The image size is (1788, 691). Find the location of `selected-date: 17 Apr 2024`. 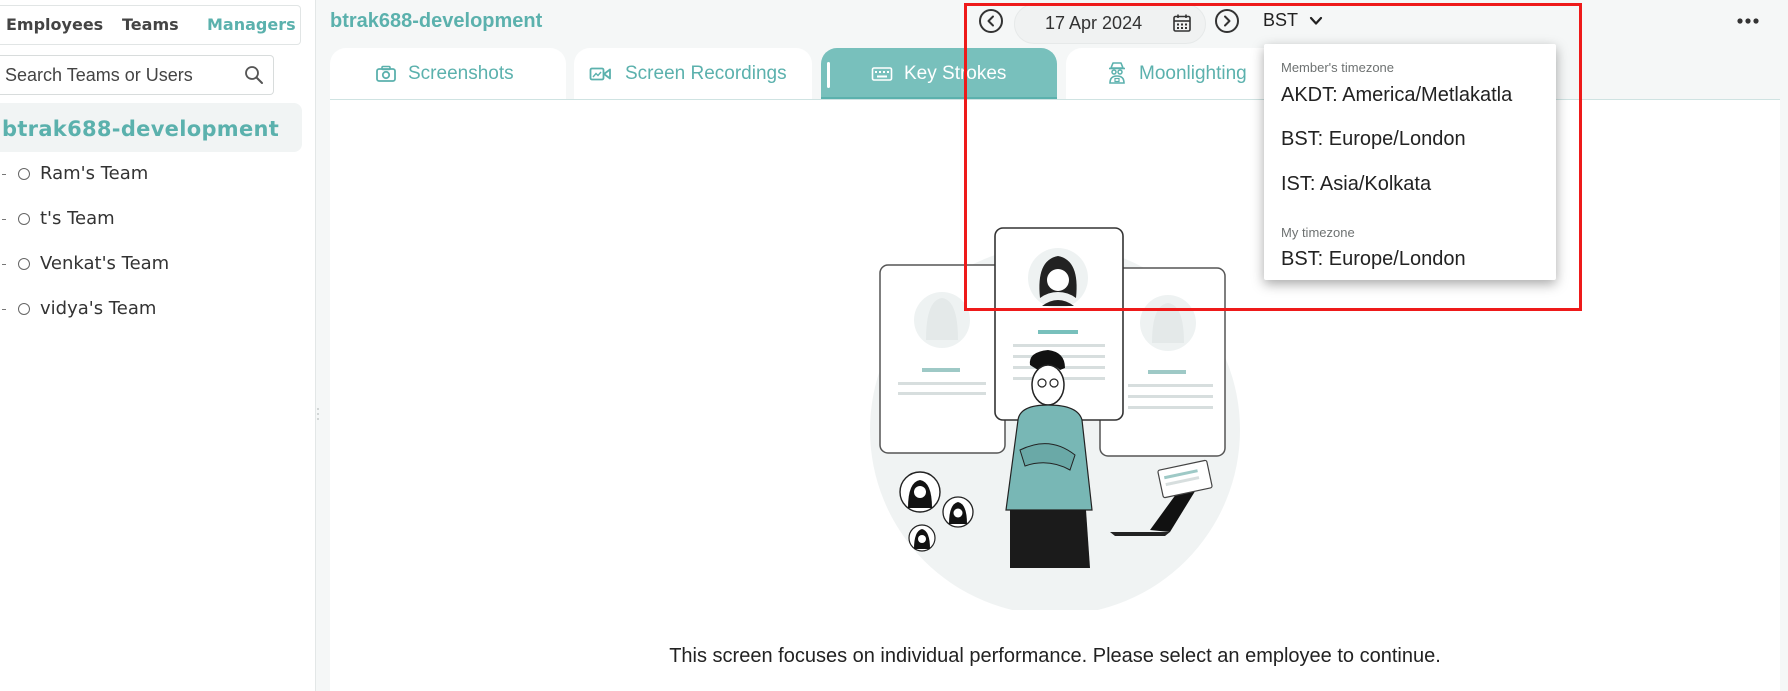

selected-date: 17 Apr 2024 is located at coordinates (1094, 23).